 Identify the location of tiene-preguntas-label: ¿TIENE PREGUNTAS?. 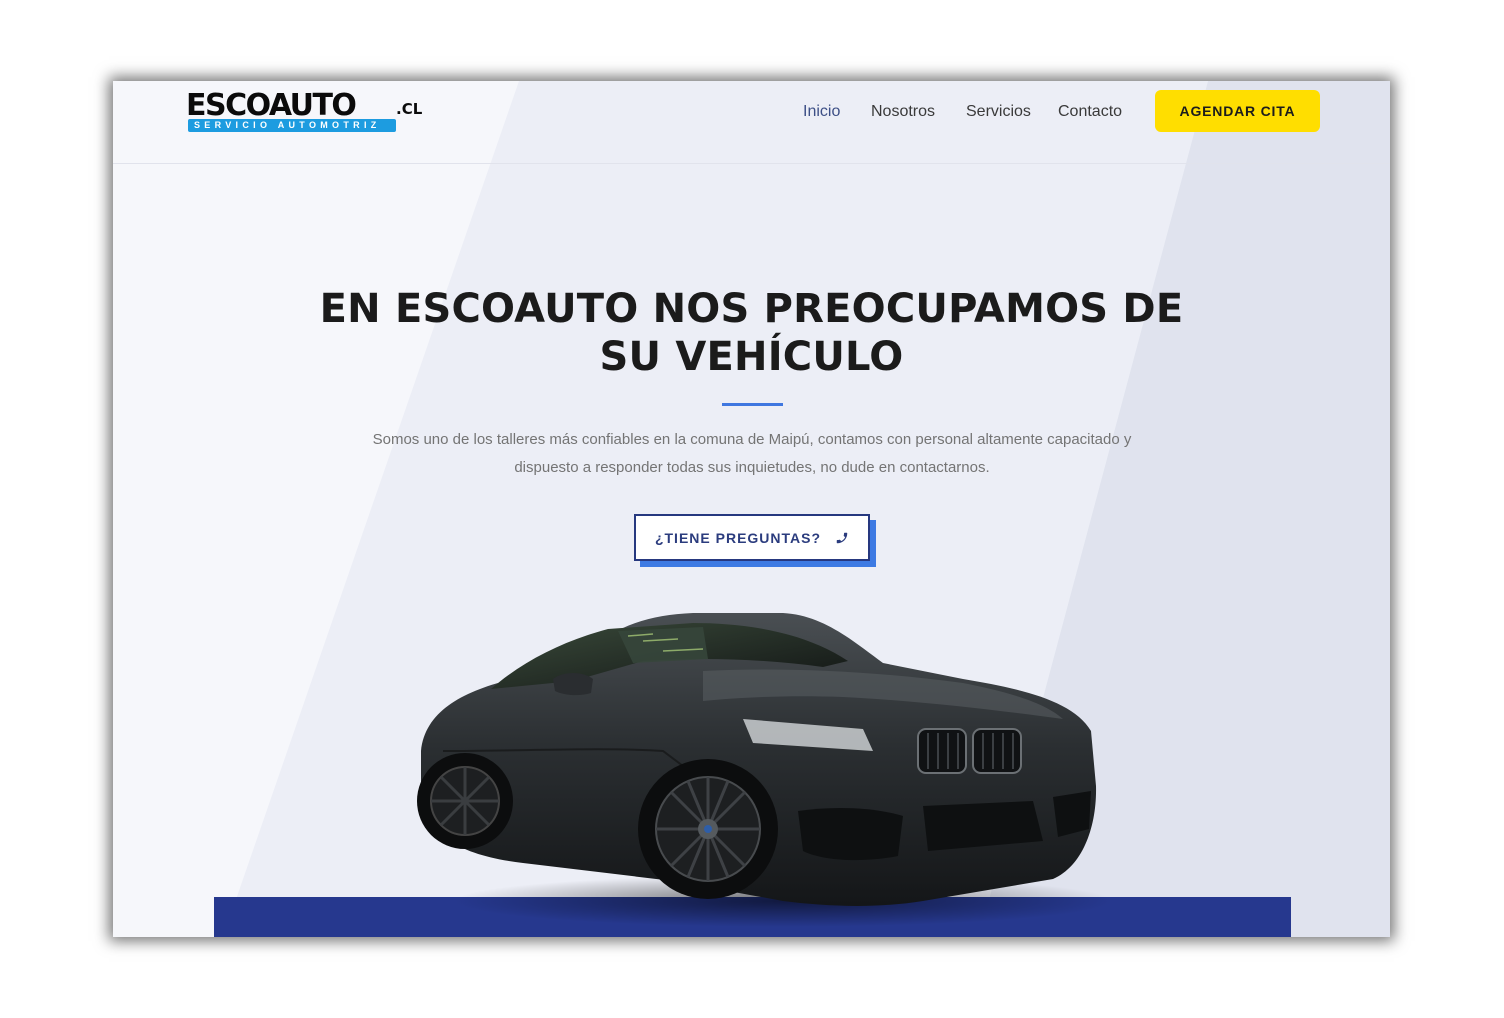
(738, 537).